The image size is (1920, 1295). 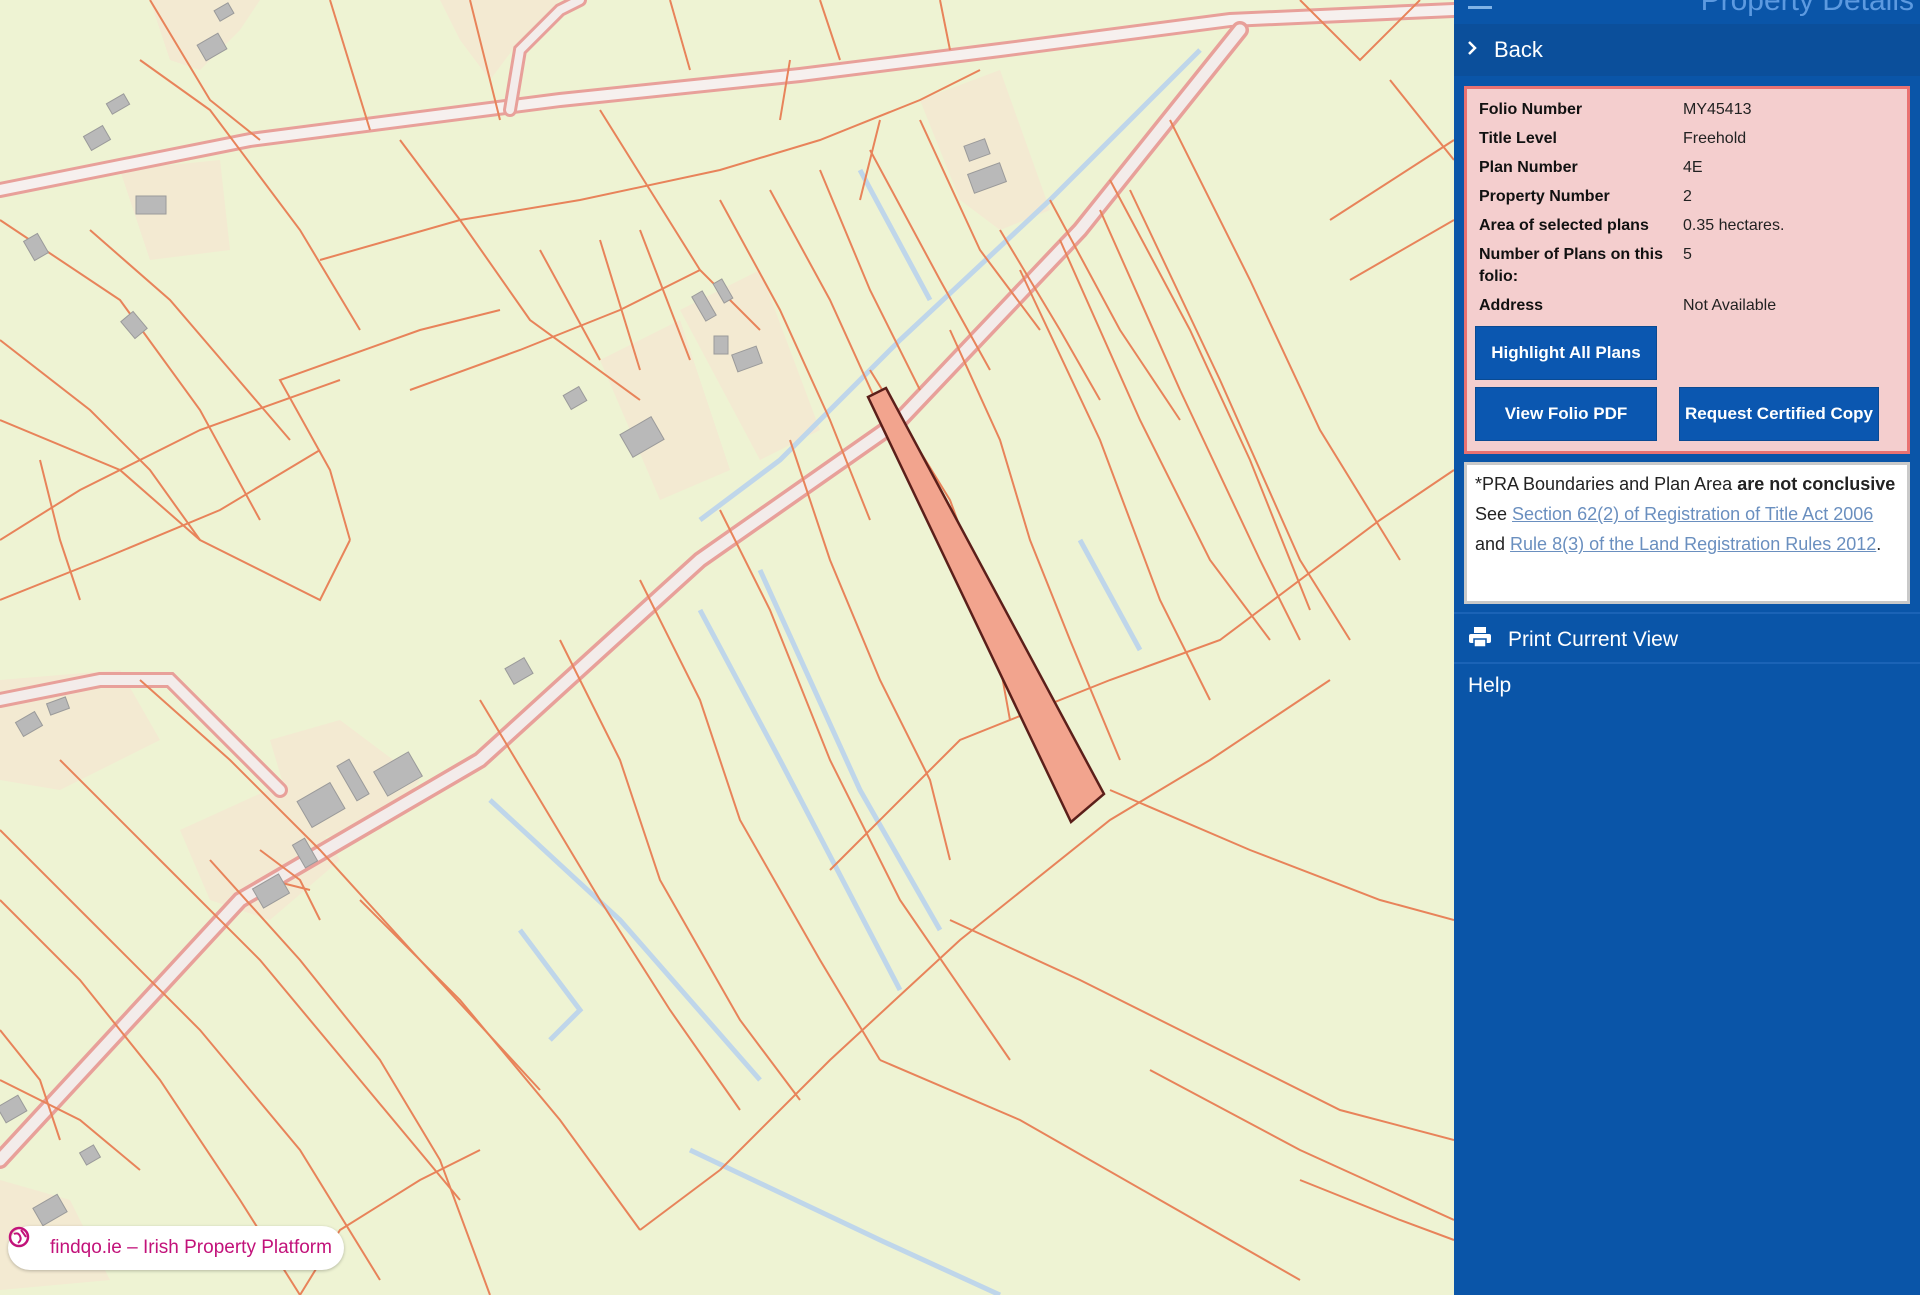 I want to click on disclaimer-end: ., so click(x=1879, y=544).